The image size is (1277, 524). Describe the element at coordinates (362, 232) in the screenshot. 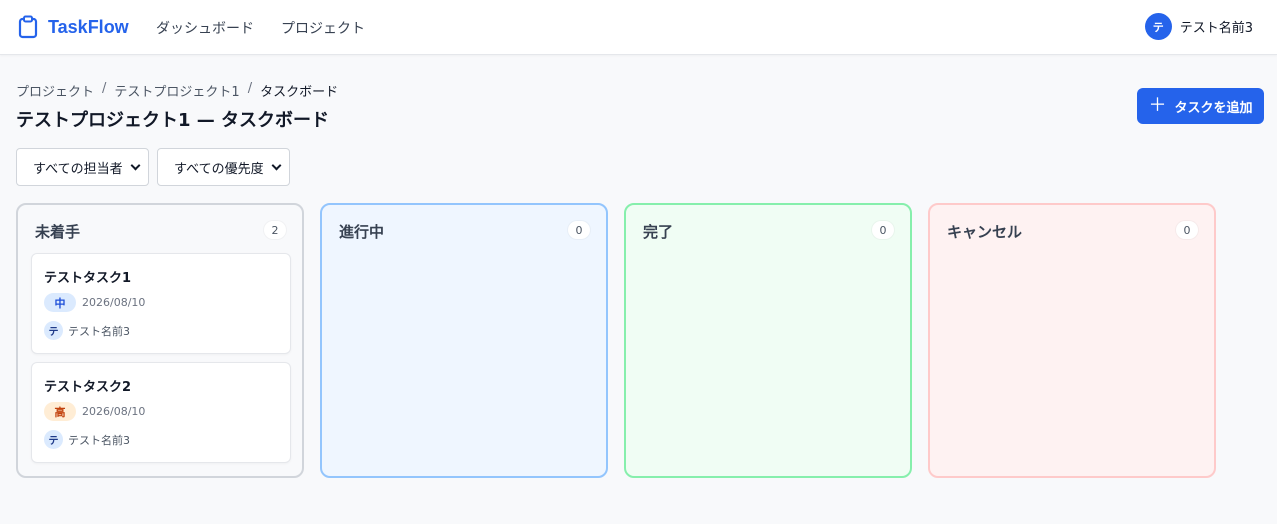

I see `column-title: 進行中` at that location.